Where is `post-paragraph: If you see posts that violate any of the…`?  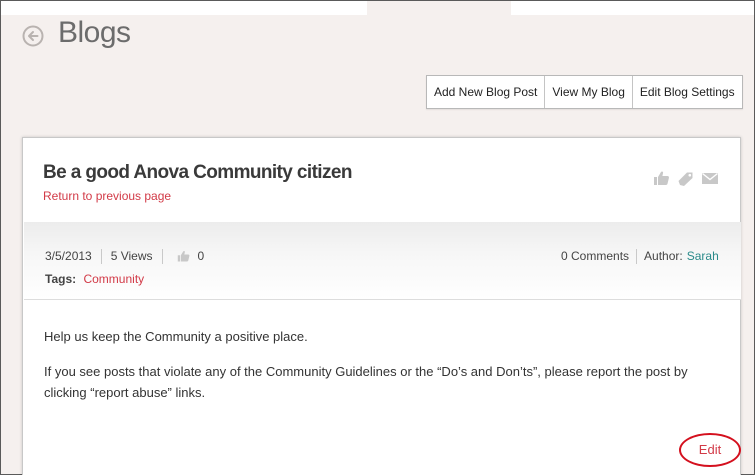
post-paragraph: If you see posts that violate any of the… is located at coordinates (366, 382).